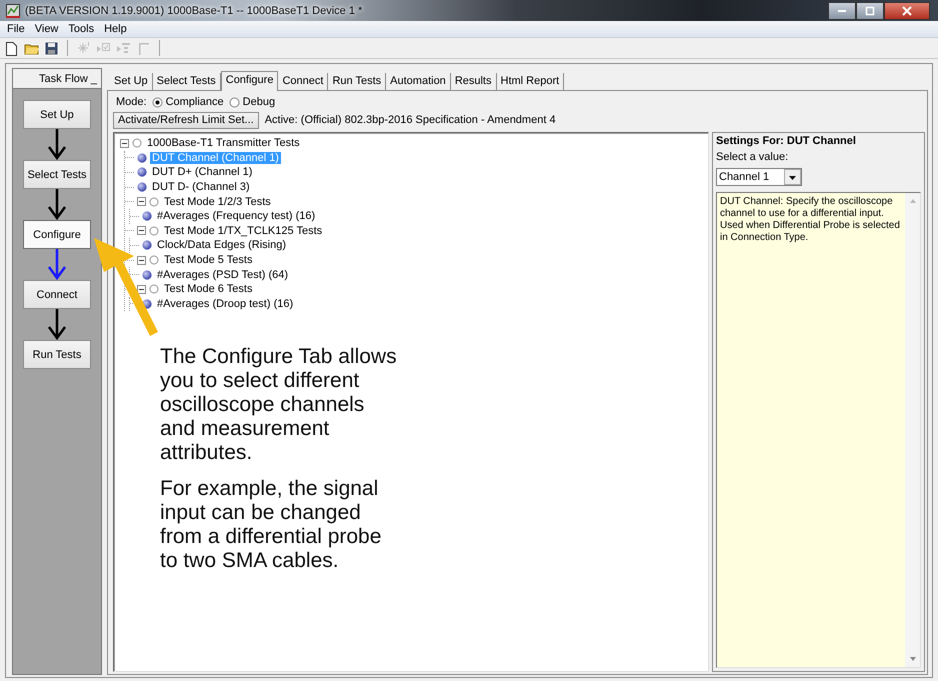 Image resolution: width=938 pixels, height=681 pixels. What do you see at coordinates (786, 141) in the screenshot?
I see `settings-title: Settings For: DUT Channel` at bounding box center [786, 141].